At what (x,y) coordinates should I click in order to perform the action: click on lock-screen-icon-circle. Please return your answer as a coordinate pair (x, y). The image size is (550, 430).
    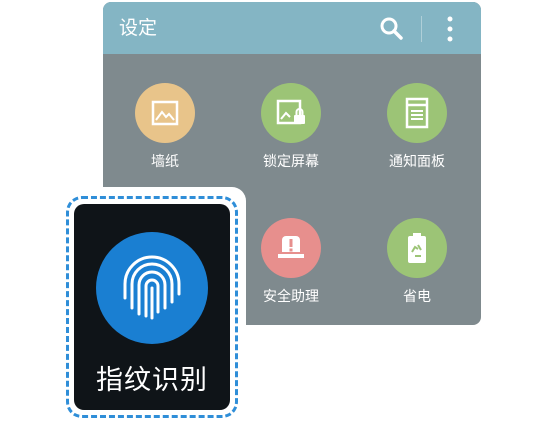
    Looking at the image, I should click on (291, 113).